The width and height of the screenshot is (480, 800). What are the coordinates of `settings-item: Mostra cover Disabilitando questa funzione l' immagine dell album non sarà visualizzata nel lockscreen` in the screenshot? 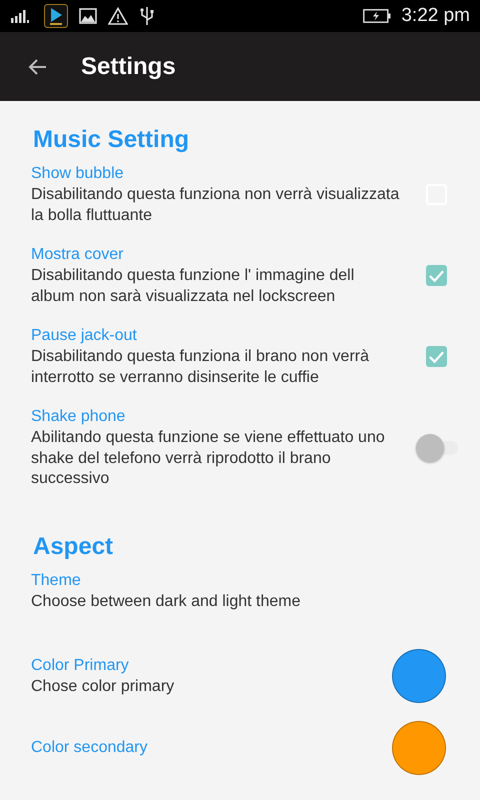 It's located at (240, 284).